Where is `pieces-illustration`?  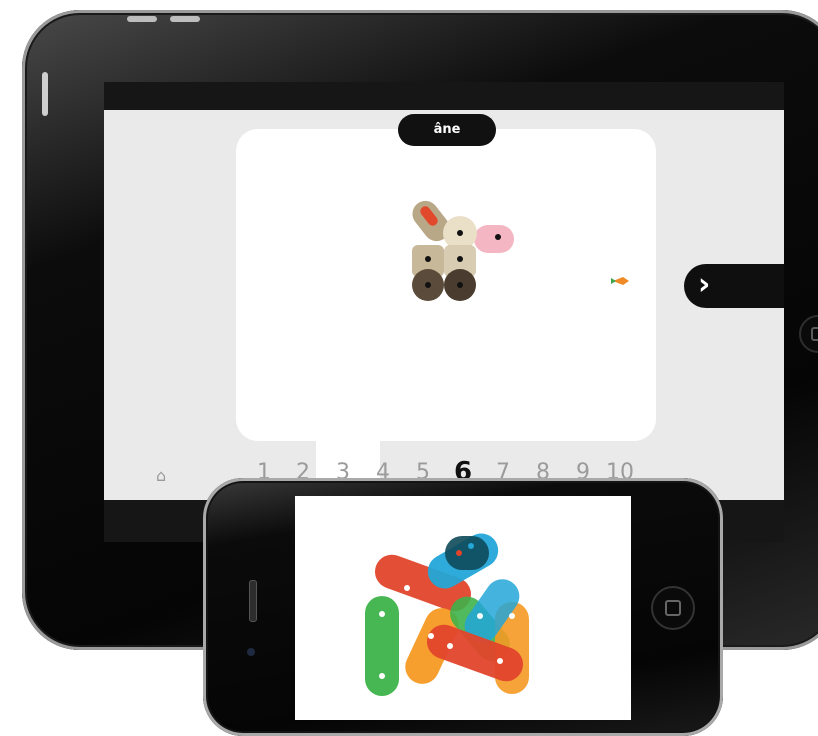 pieces-illustration is located at coordinates (463, 608).